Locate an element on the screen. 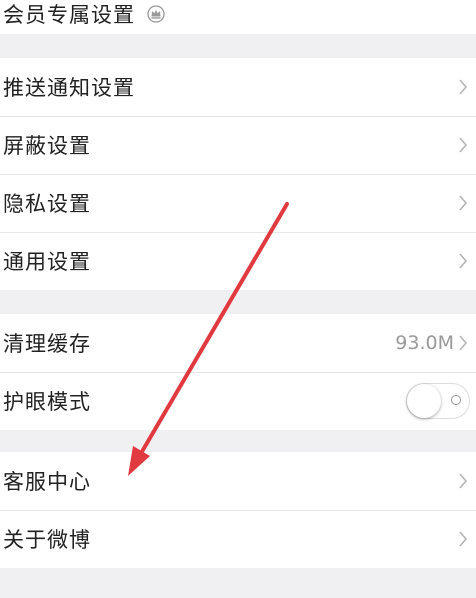 The image size is (476, 598). toggle-knob is located at coordinates (424, 401).